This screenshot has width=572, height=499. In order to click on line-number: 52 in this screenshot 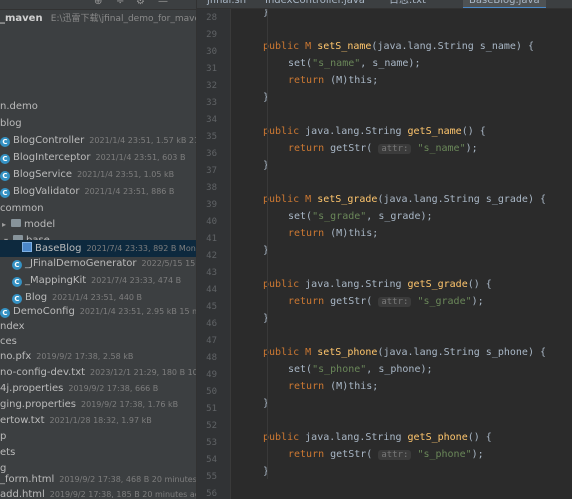, I will do `click(211, 426)`.